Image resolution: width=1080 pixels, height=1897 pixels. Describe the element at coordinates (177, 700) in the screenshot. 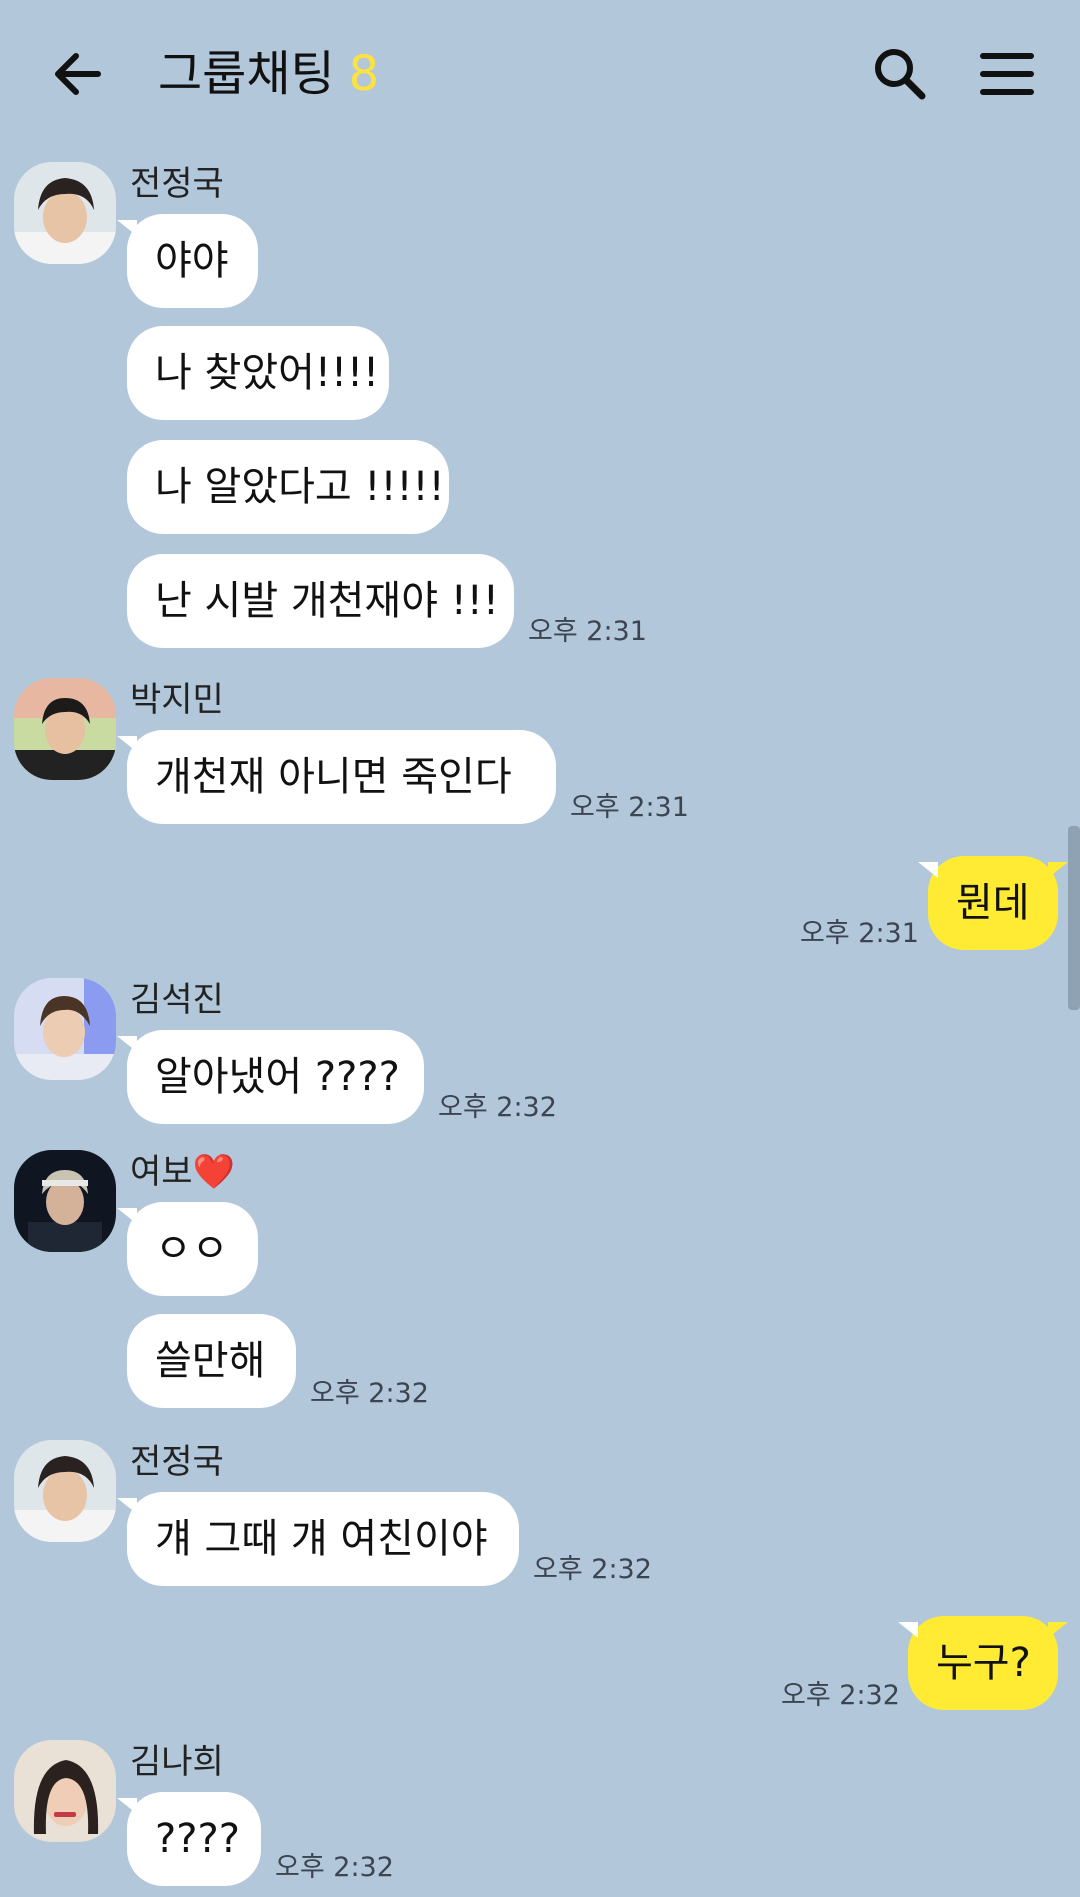

I see `sender-name: 박지민` at that location.